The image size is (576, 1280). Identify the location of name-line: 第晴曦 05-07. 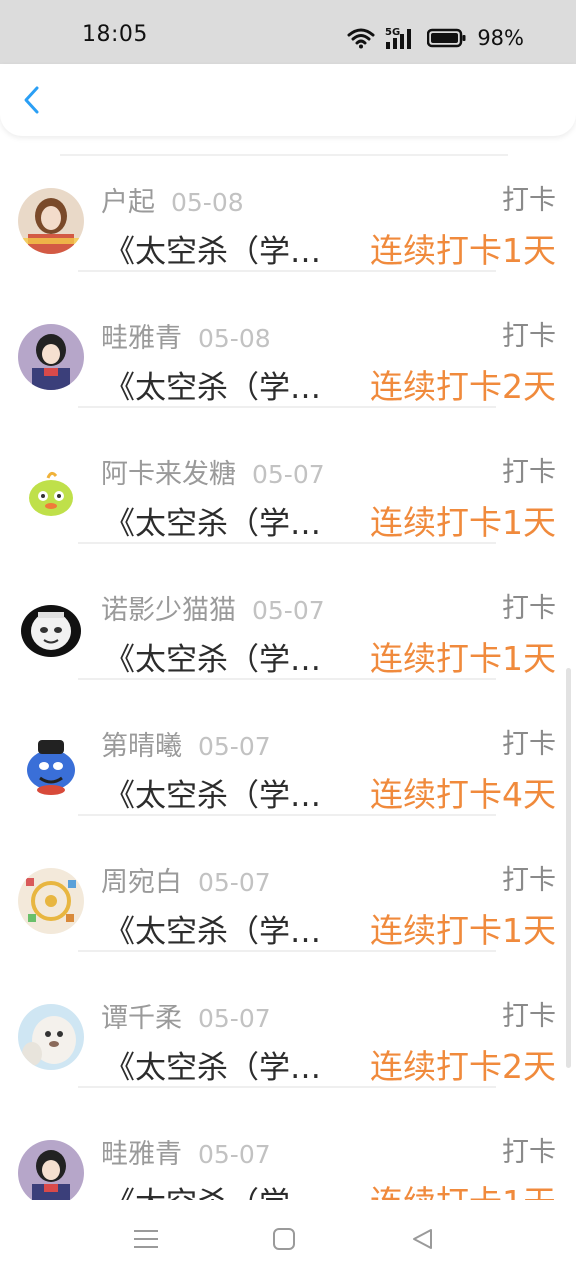
(186, 743).